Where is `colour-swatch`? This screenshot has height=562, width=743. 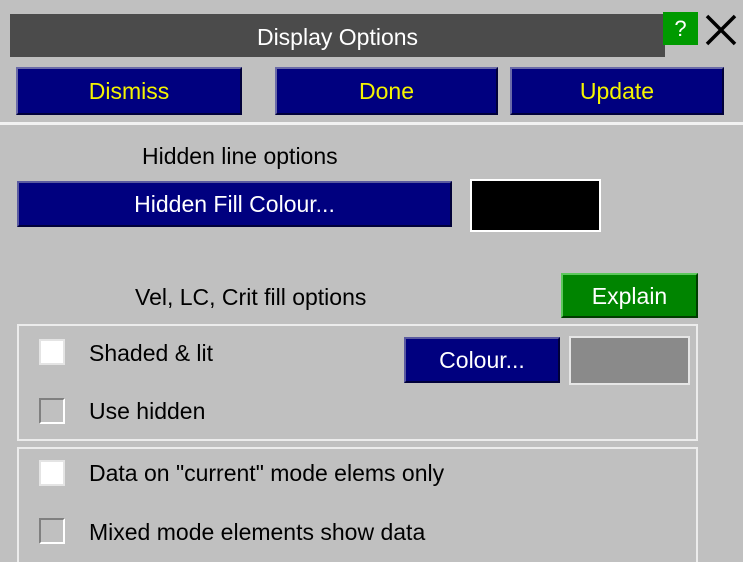 colour-swatch is located at coordinates (629, 360).